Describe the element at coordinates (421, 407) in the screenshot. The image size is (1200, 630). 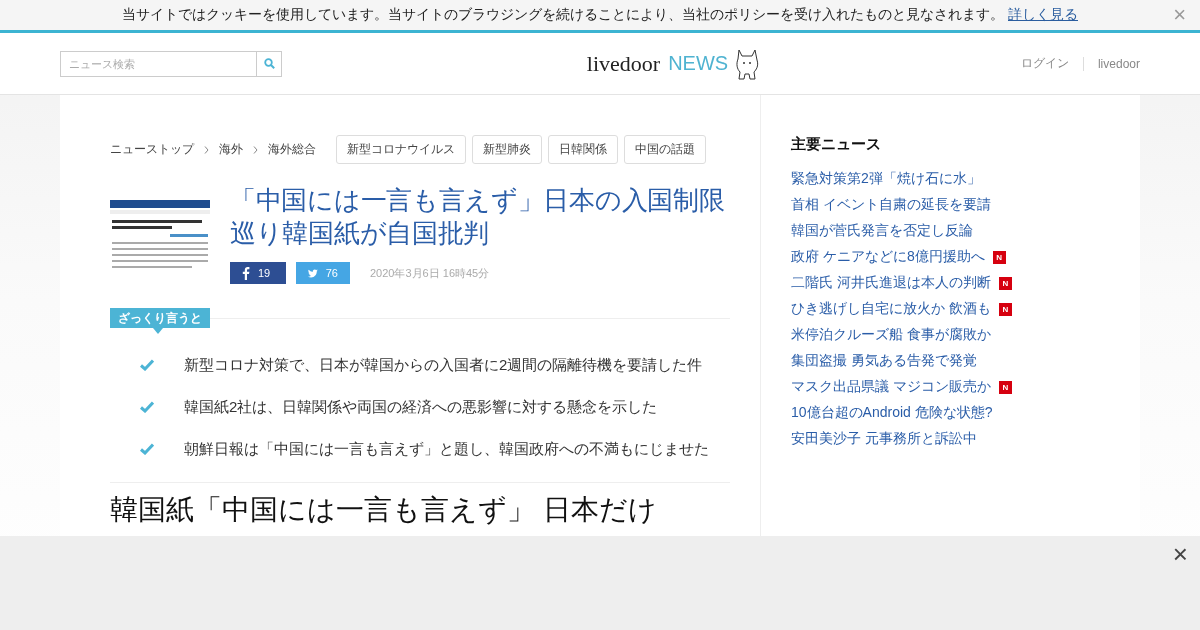
I see `summary-point: 韓国紙2社は、日韓関係や両国の経済への悪影響に対する懸念を示した` at that location.